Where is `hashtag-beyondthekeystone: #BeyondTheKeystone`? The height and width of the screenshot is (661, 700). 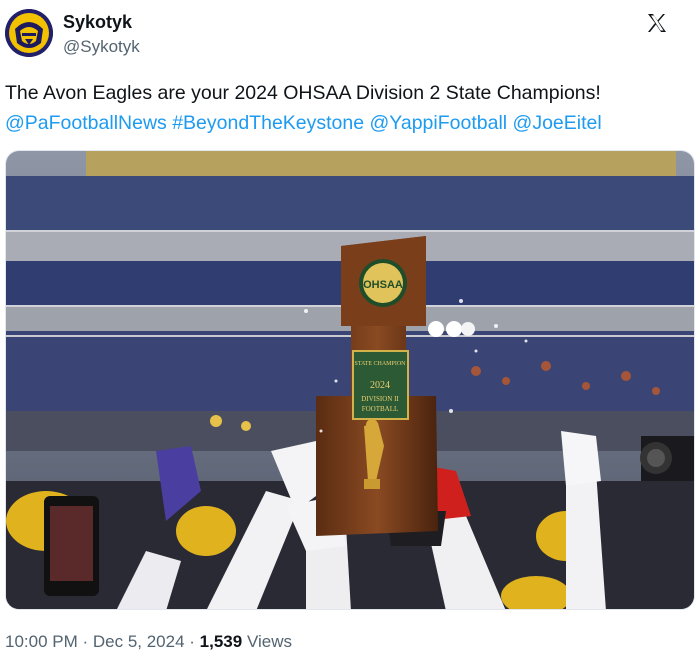
hashtag-beyondthekeystone: #BeyondTheKeystone is located at coordinates (268, 123).